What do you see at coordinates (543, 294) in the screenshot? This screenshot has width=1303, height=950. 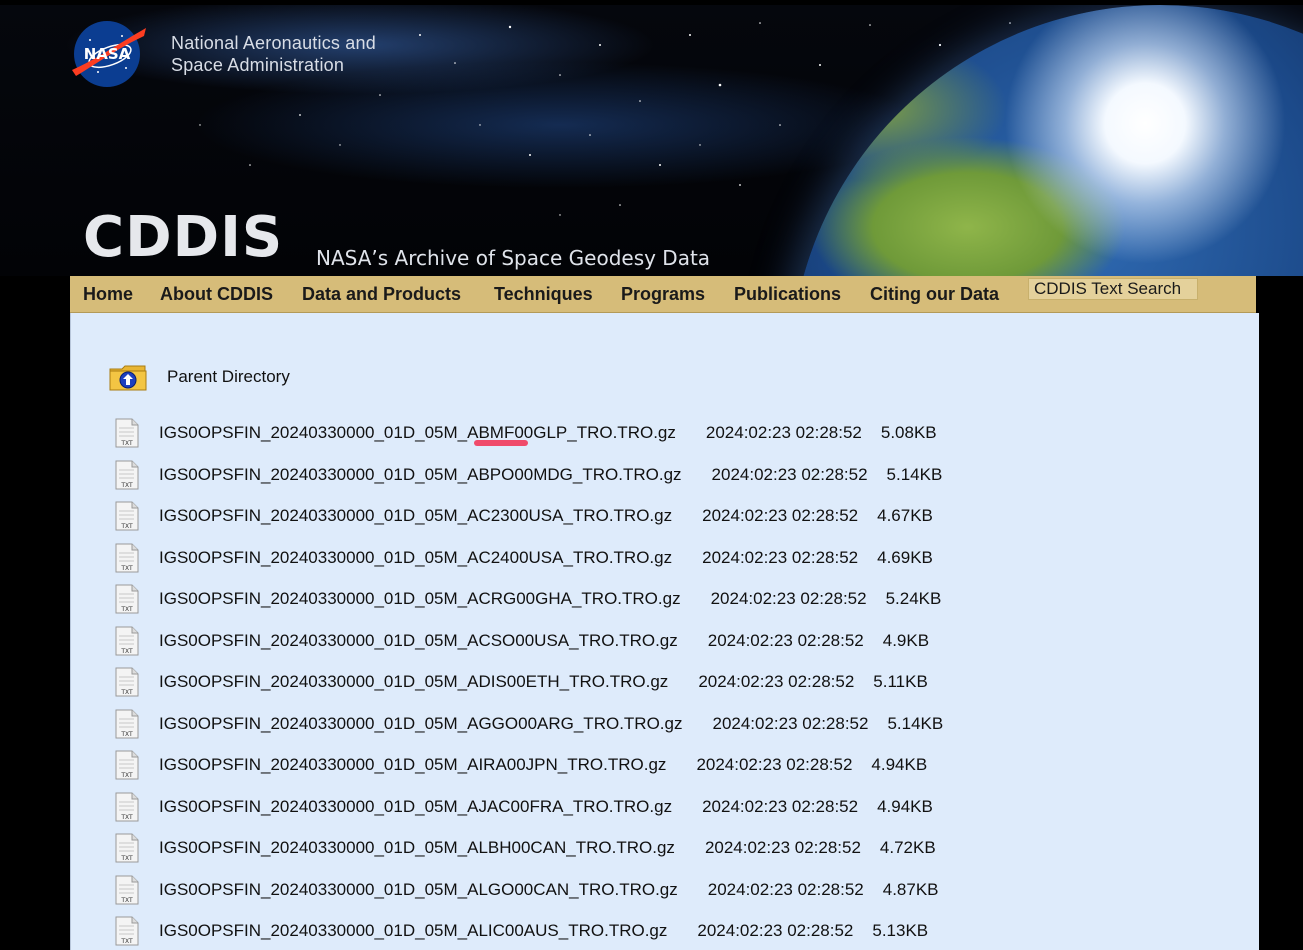 I see `nav-techniques: Techniques` at bounding box center [543, 294].